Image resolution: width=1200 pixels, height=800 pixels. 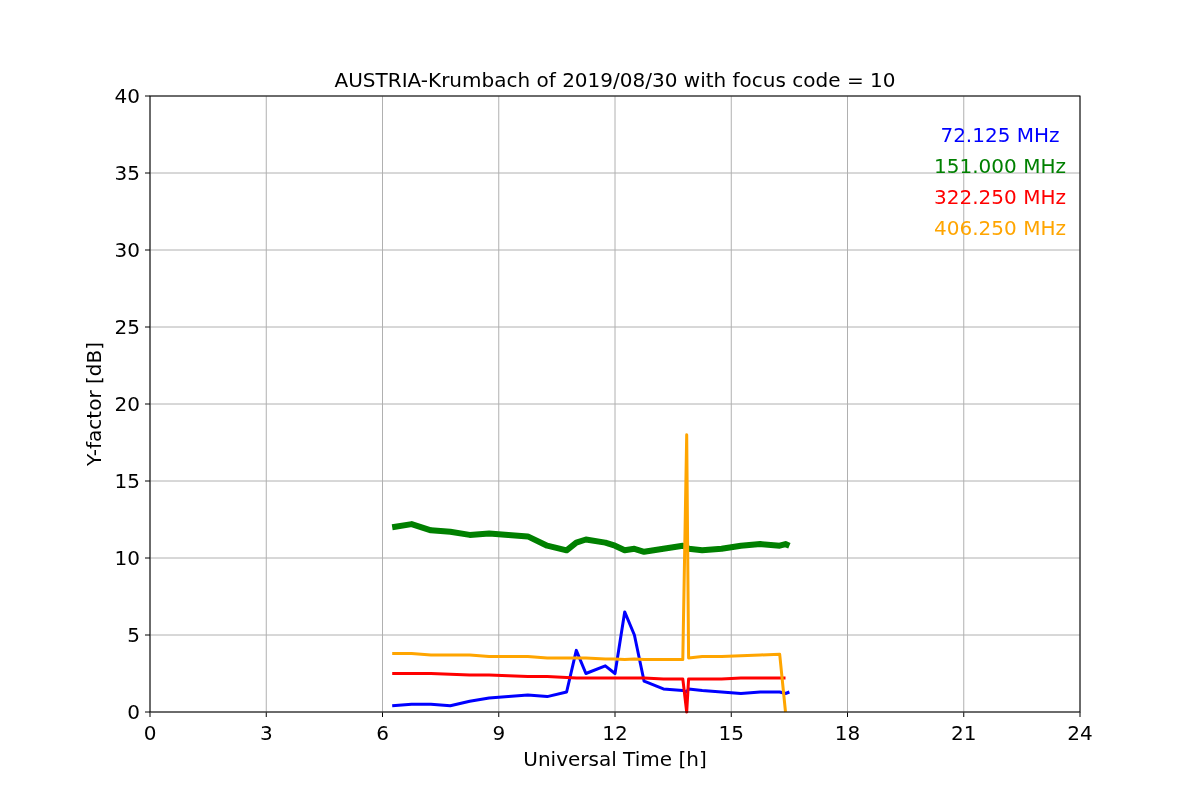 I want to click on x-axis-label: Universal Time [h], so click(x=615, y=759).